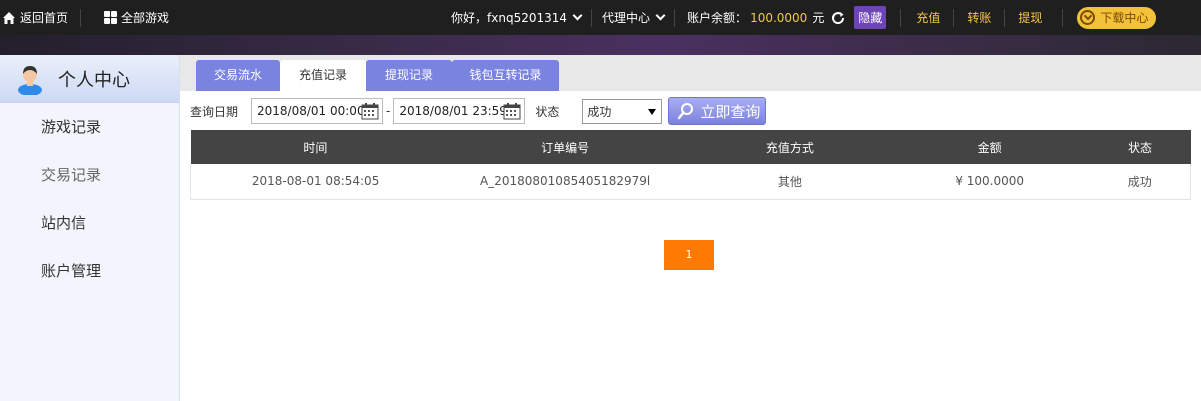 The width and height of the screenshot is (1201, 401). I want to click on search-icon, so click(686, 111).